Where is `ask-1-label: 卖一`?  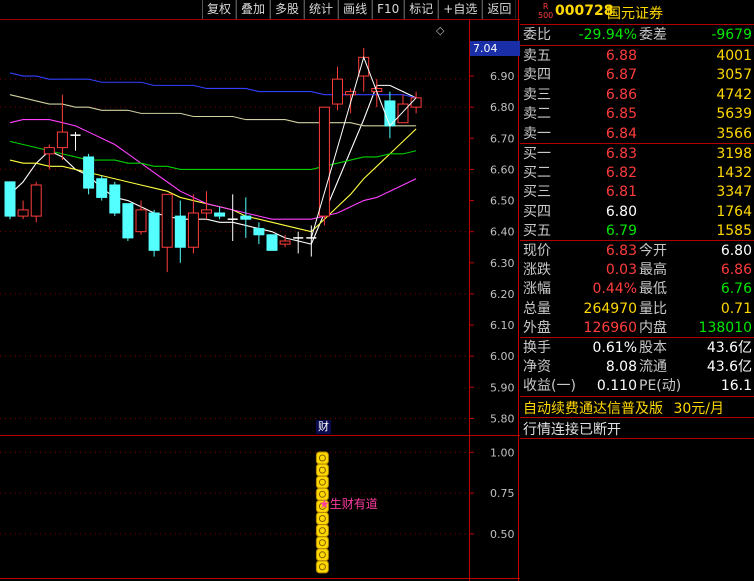 ask-1-label: 卖一 is located at coordinates (537, 133).